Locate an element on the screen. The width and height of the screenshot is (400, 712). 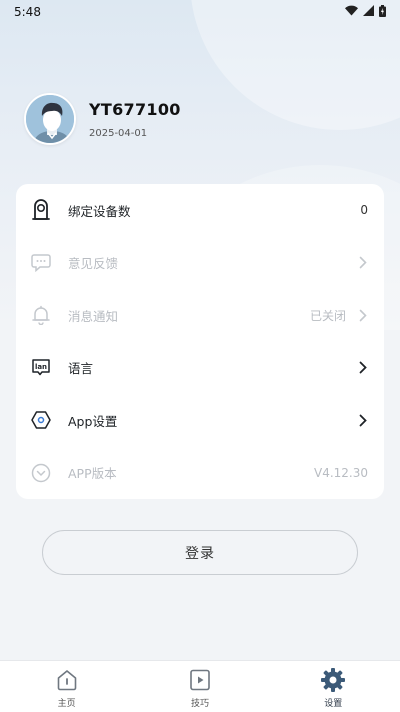
bound-devices-label: 绑定设备数 is located at coordinates (99, 211).